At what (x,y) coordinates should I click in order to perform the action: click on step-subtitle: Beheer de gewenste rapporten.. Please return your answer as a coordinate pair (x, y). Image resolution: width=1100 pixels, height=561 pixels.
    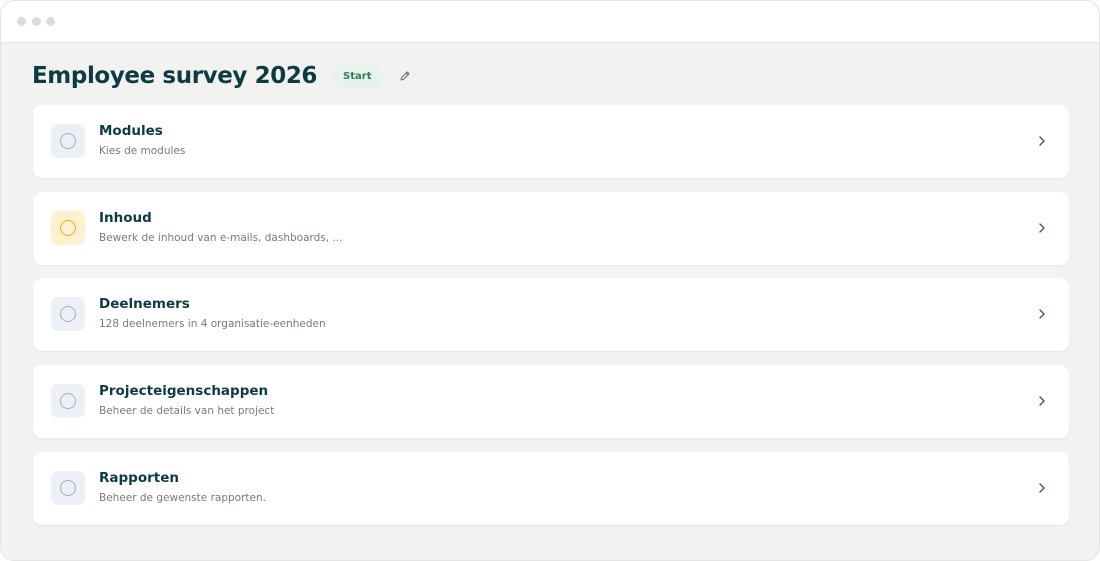
    Looking at the image, I should click on (182, 498).